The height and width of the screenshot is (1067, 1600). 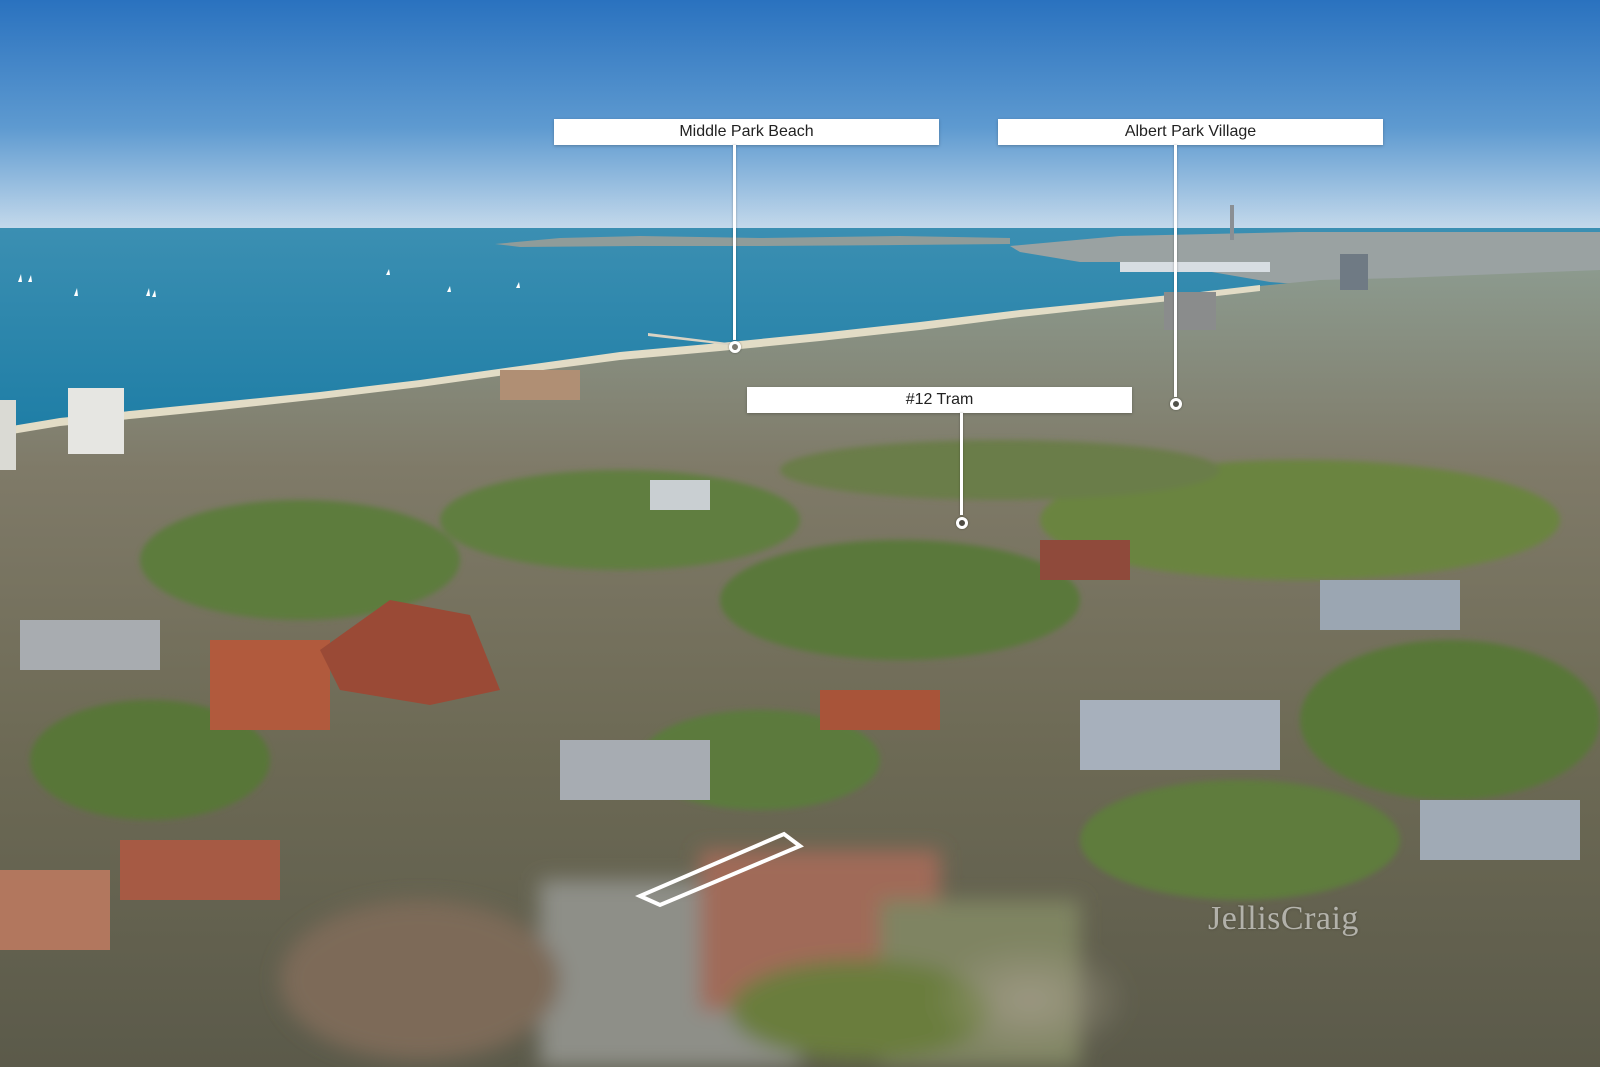 What do you see at coordinates (1195, 267) in the screenshot?
I see `ship` at bounding box center [1195, 267].